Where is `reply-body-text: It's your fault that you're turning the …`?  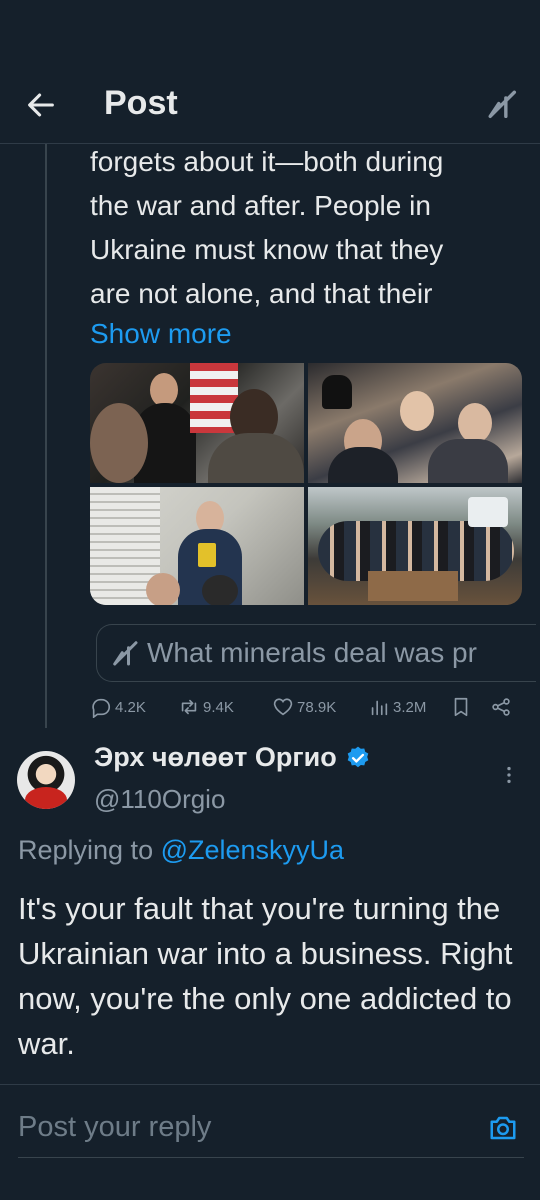
reply-body-text: It's your fault that you're turning the … is located at coordinates (265, 976).